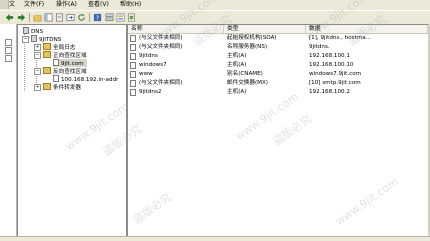 This screenshot has height=241, width=430. What do you see at coordinates (59, 17) in the screenshot?
I see `properties-icon` at bounding box center [59, 17].